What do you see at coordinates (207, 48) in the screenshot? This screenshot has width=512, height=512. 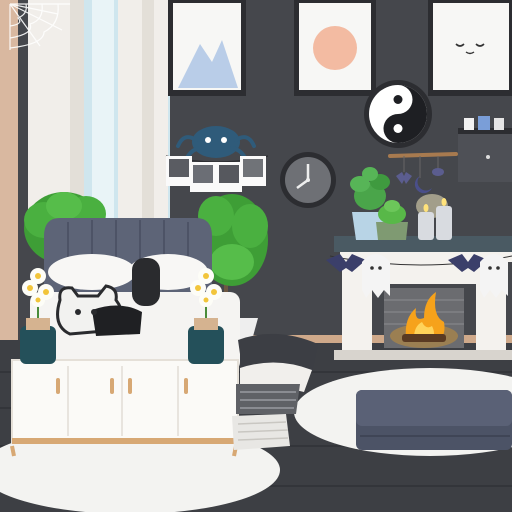 I see `mountain-art-icon` at bounding box center [207, 48].